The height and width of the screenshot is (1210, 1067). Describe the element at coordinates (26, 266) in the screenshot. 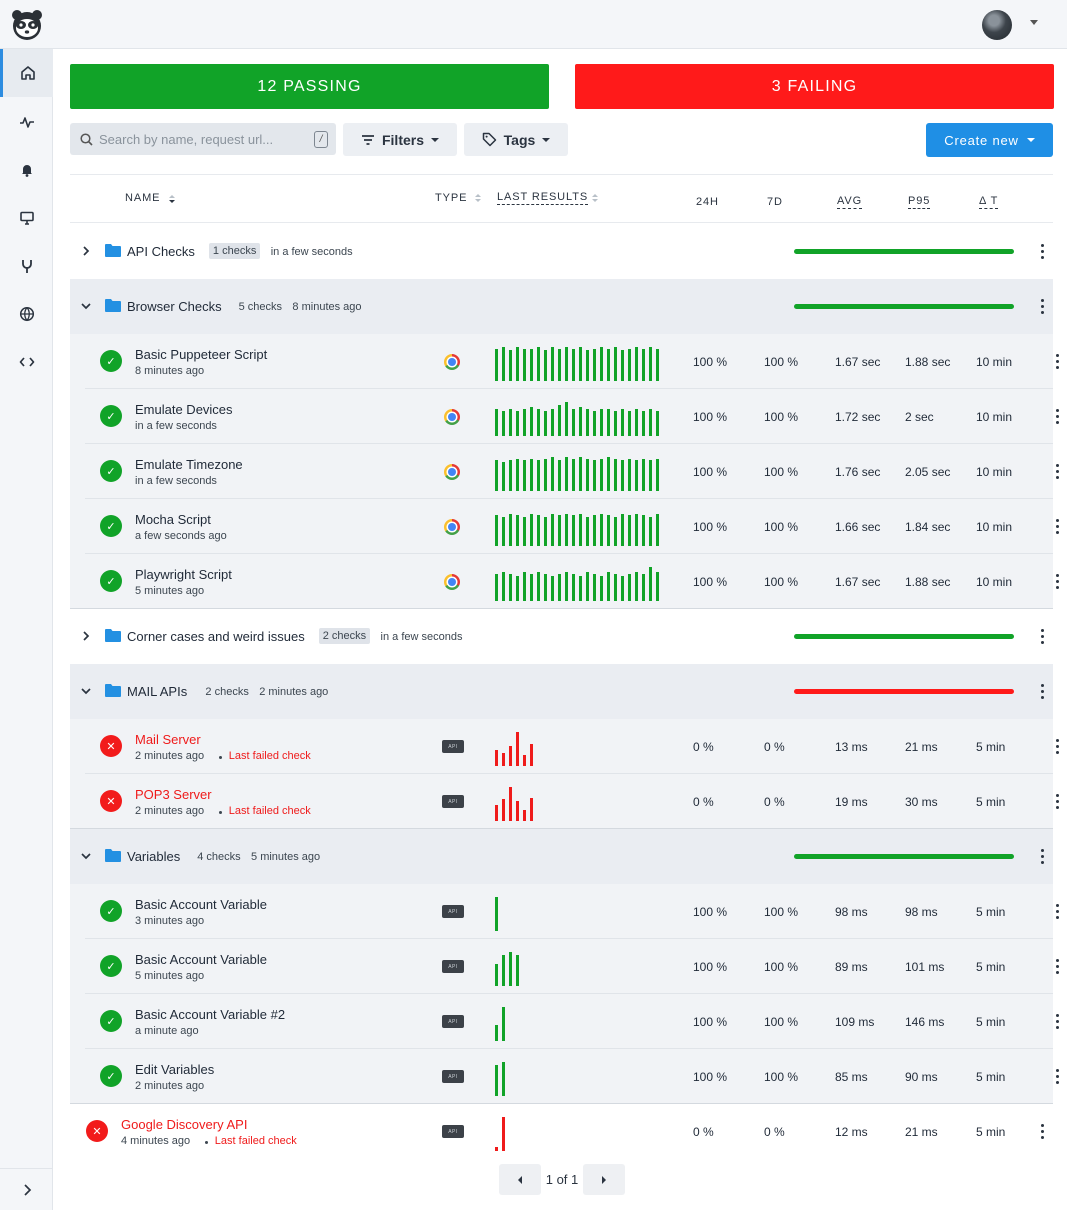

I see `sidebar-item-integrations` at that location.